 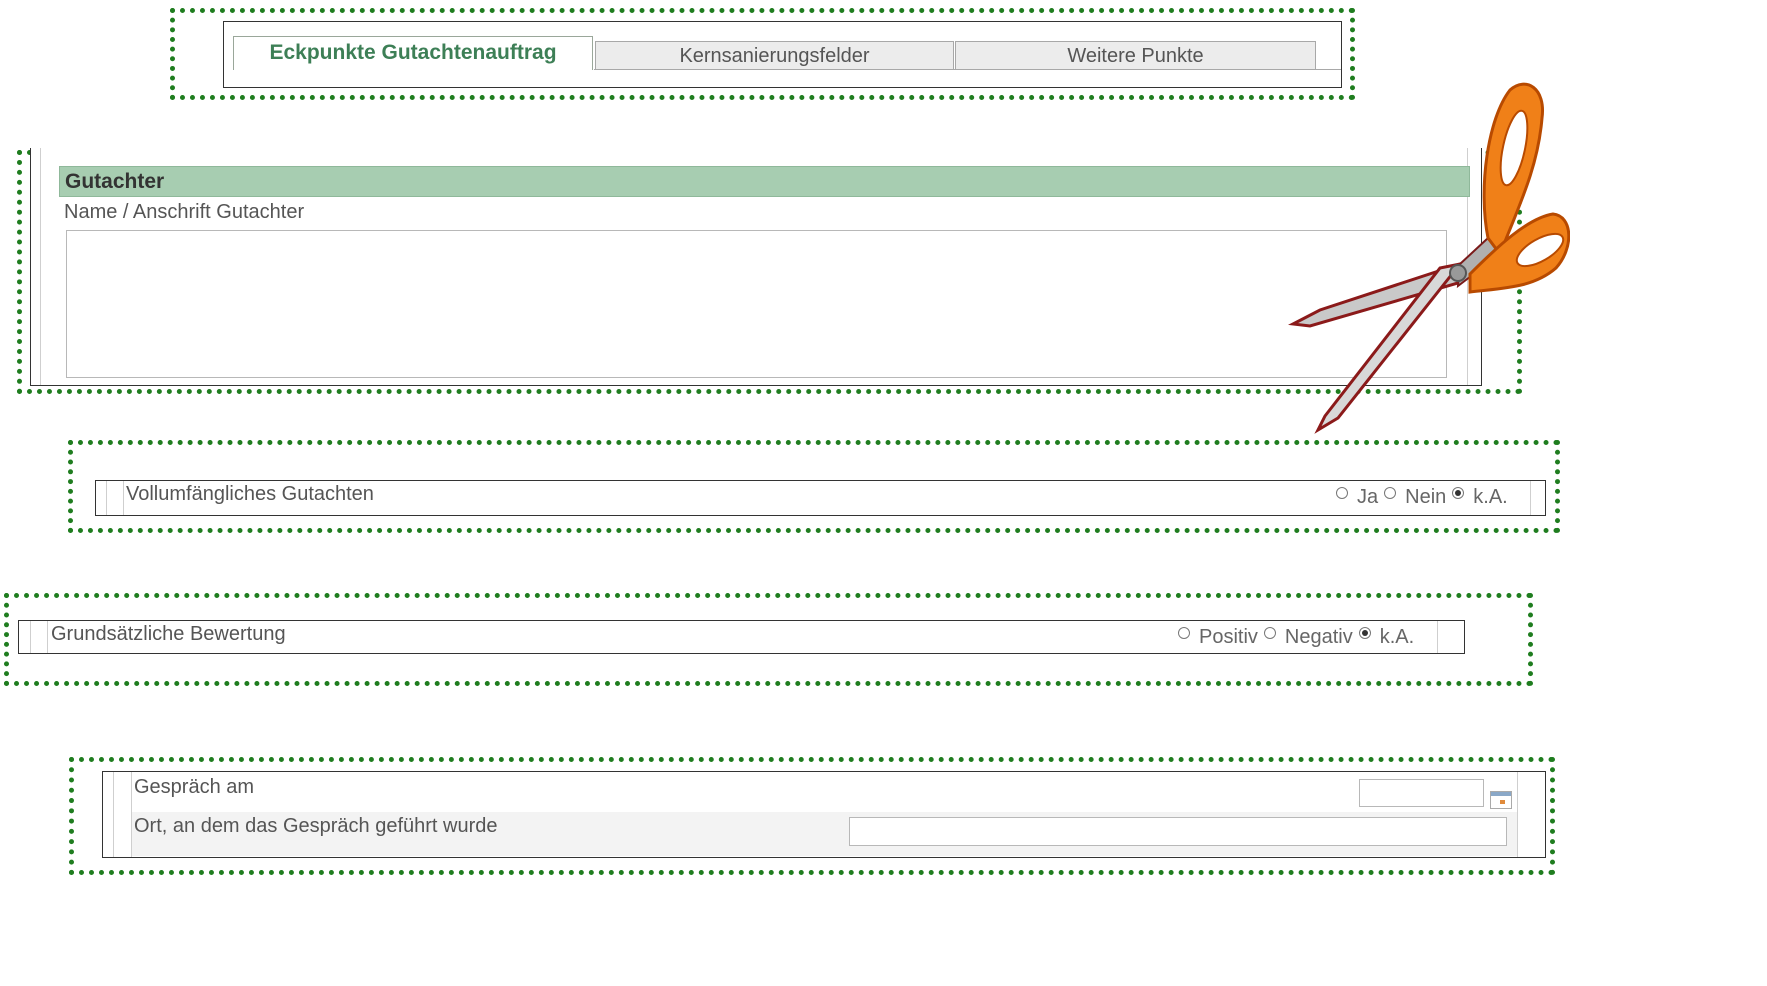 I want to click on vollumfaenglich-label: Vollumfängliches Gutachten, so click(x=250, y=494).